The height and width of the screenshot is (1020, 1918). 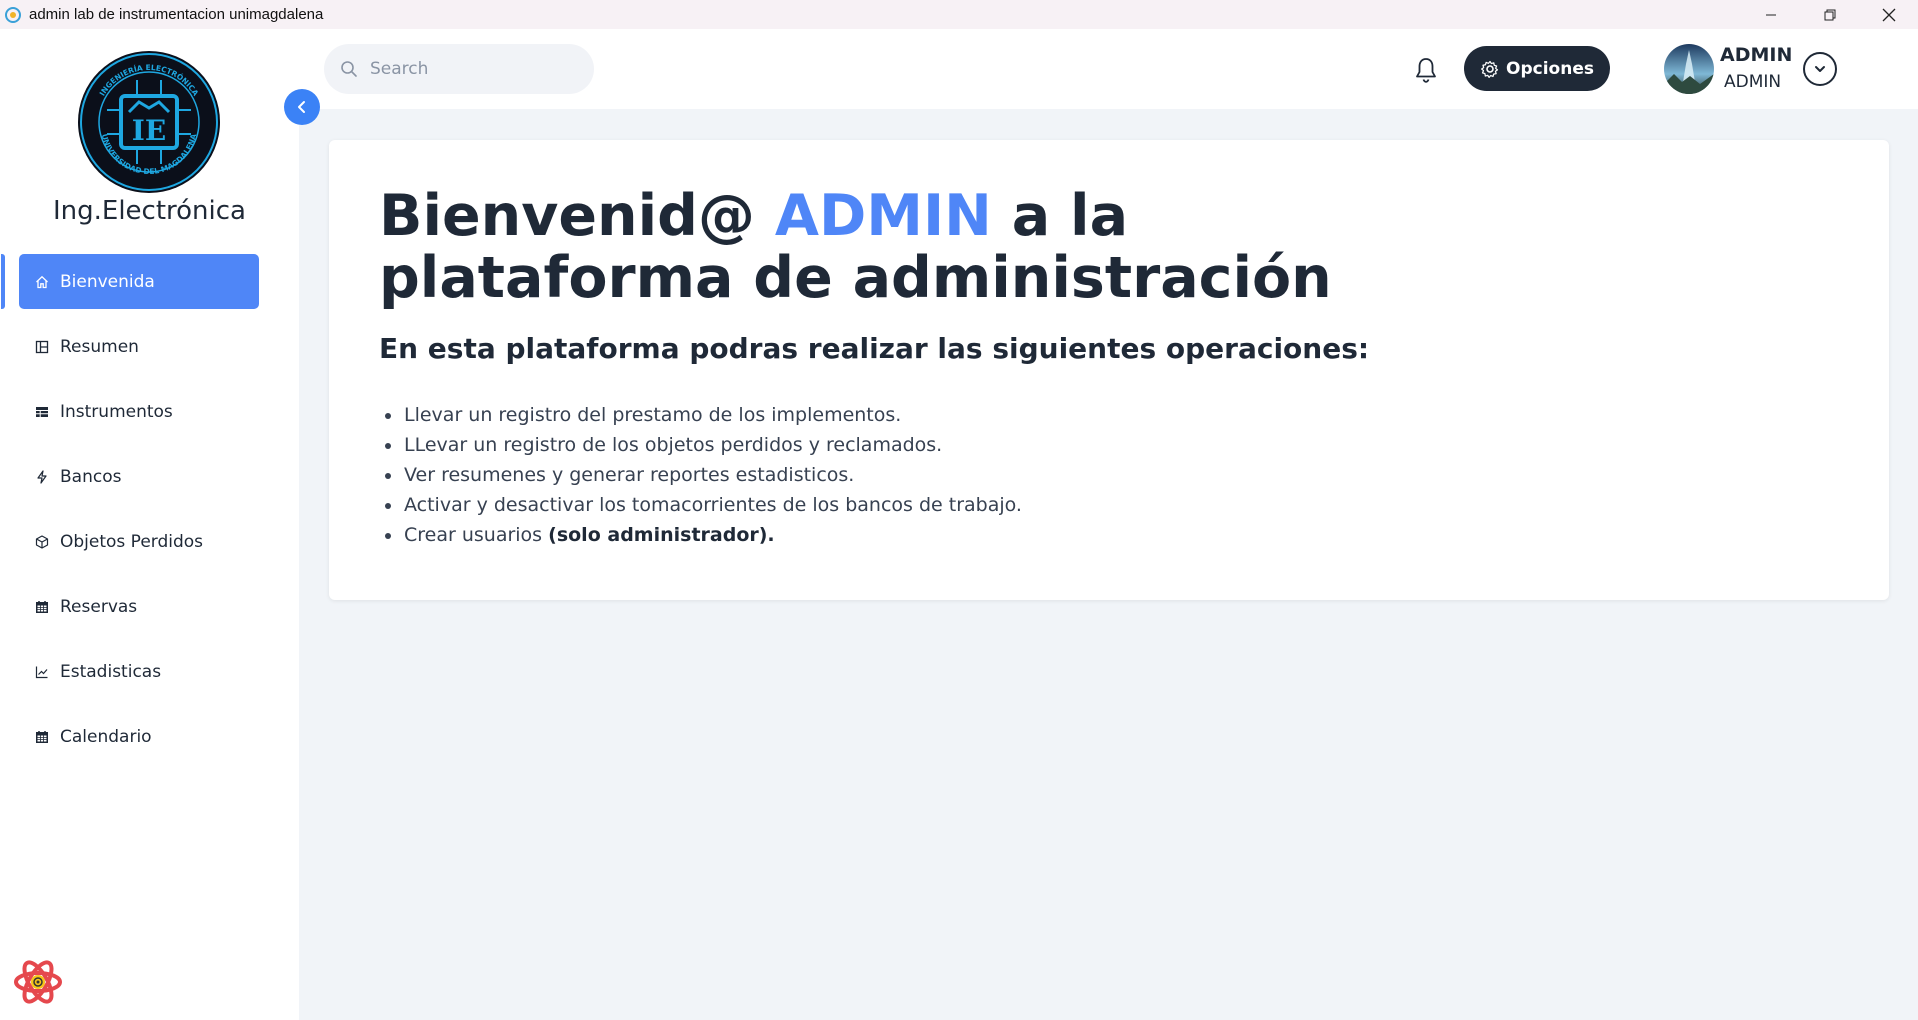 I want to click on welcome-line2: plataforma de administración, so click(x=855, y=278).